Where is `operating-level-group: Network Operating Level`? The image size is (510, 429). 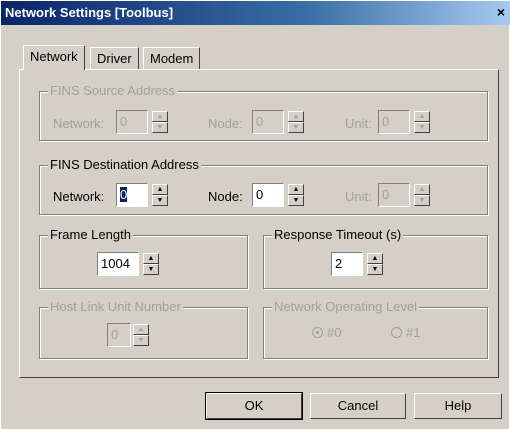 operating-level-group: Network Operating Level is located at coordinates (375, 329).